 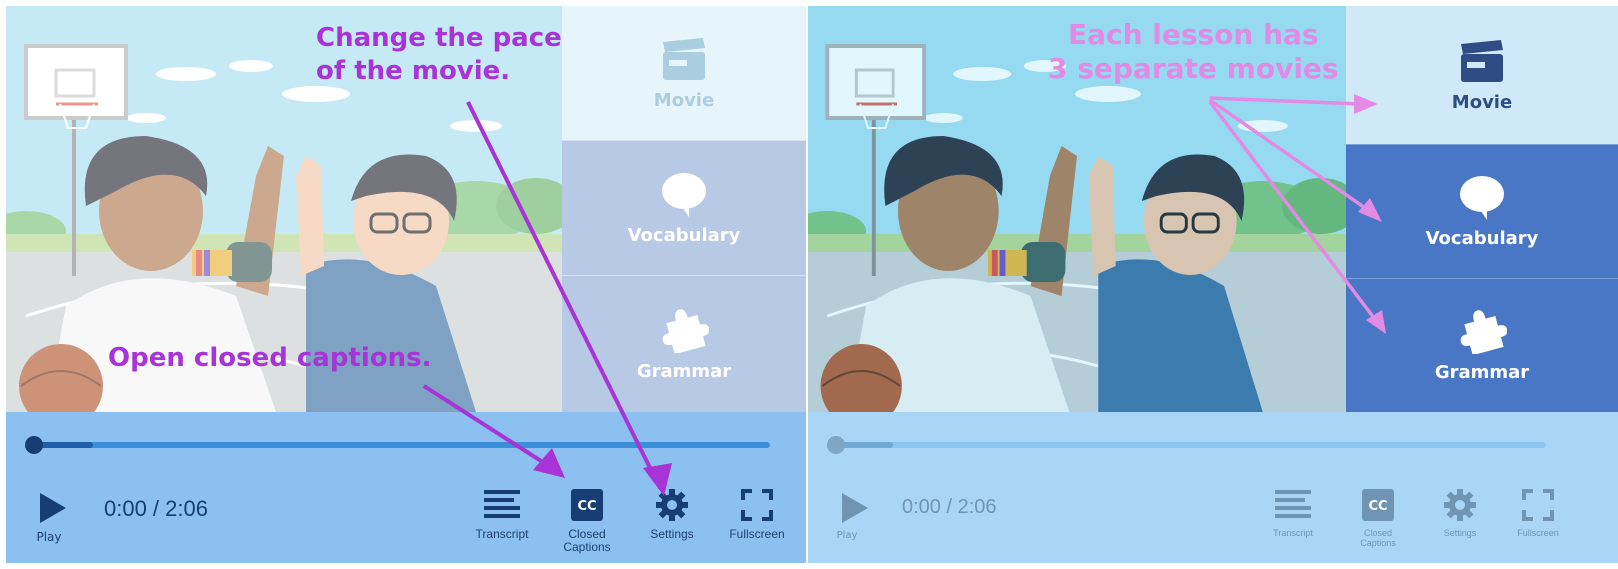 What do you see at coordinates (270, 358) in the screenshot?
I see `annotation-open-captions: Open closed captions.` at bounding box center [270, 358].